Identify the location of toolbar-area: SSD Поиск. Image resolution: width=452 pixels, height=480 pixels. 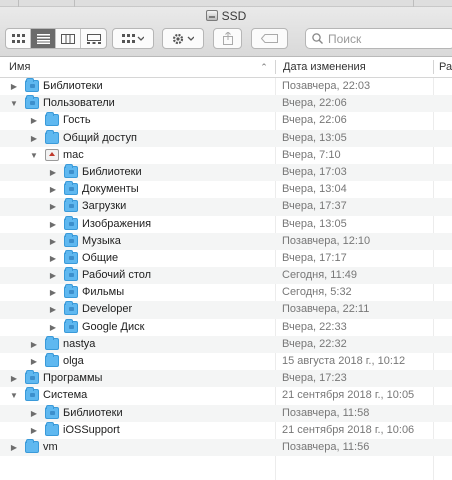
(226, 28).